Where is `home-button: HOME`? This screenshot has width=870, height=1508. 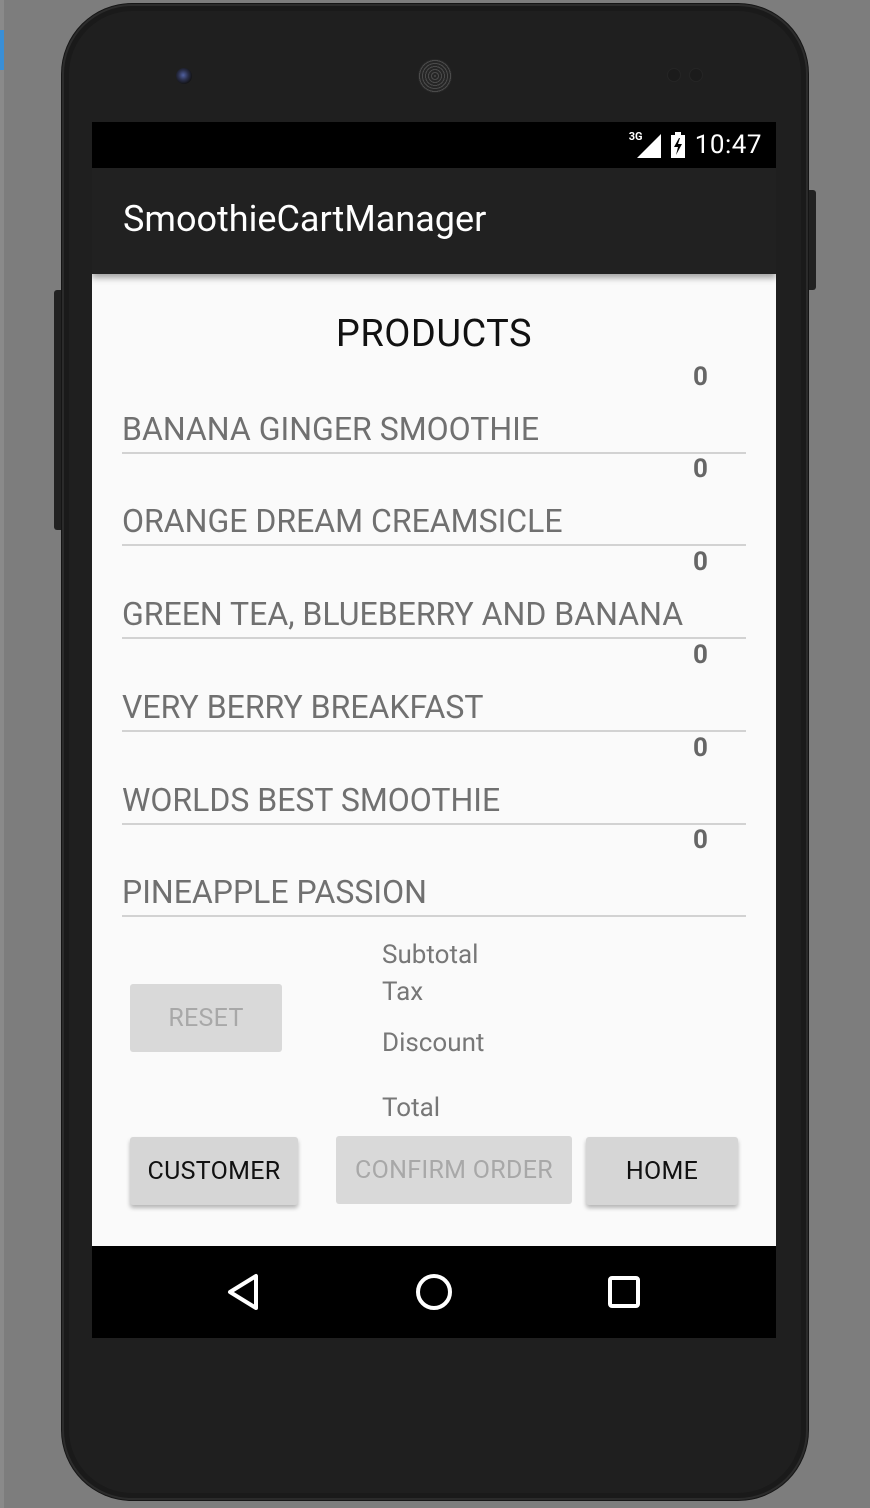
home-button: HOME is located at coordinates (662, 1171).